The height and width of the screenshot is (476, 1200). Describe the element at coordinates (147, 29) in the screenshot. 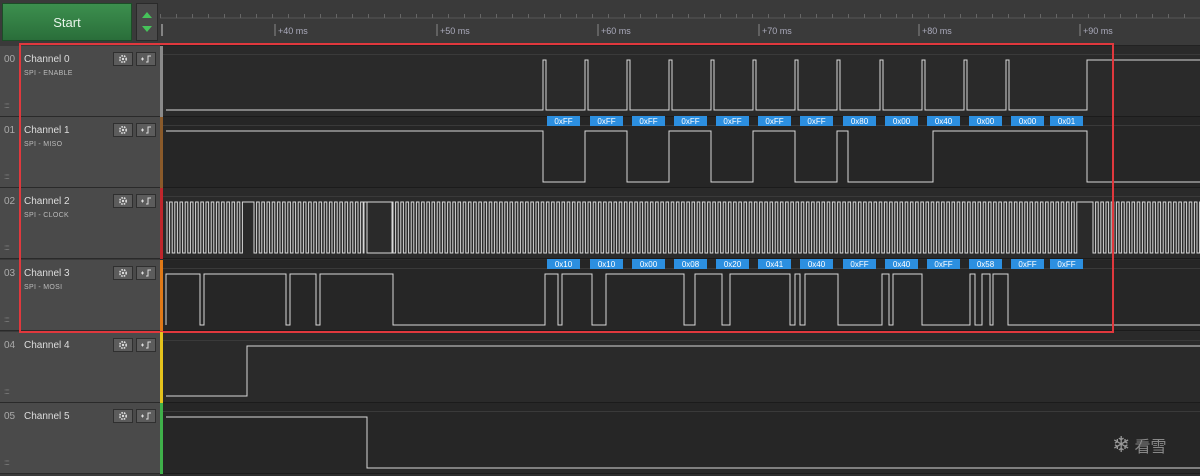

I see `arrow-down-icon` at that location.